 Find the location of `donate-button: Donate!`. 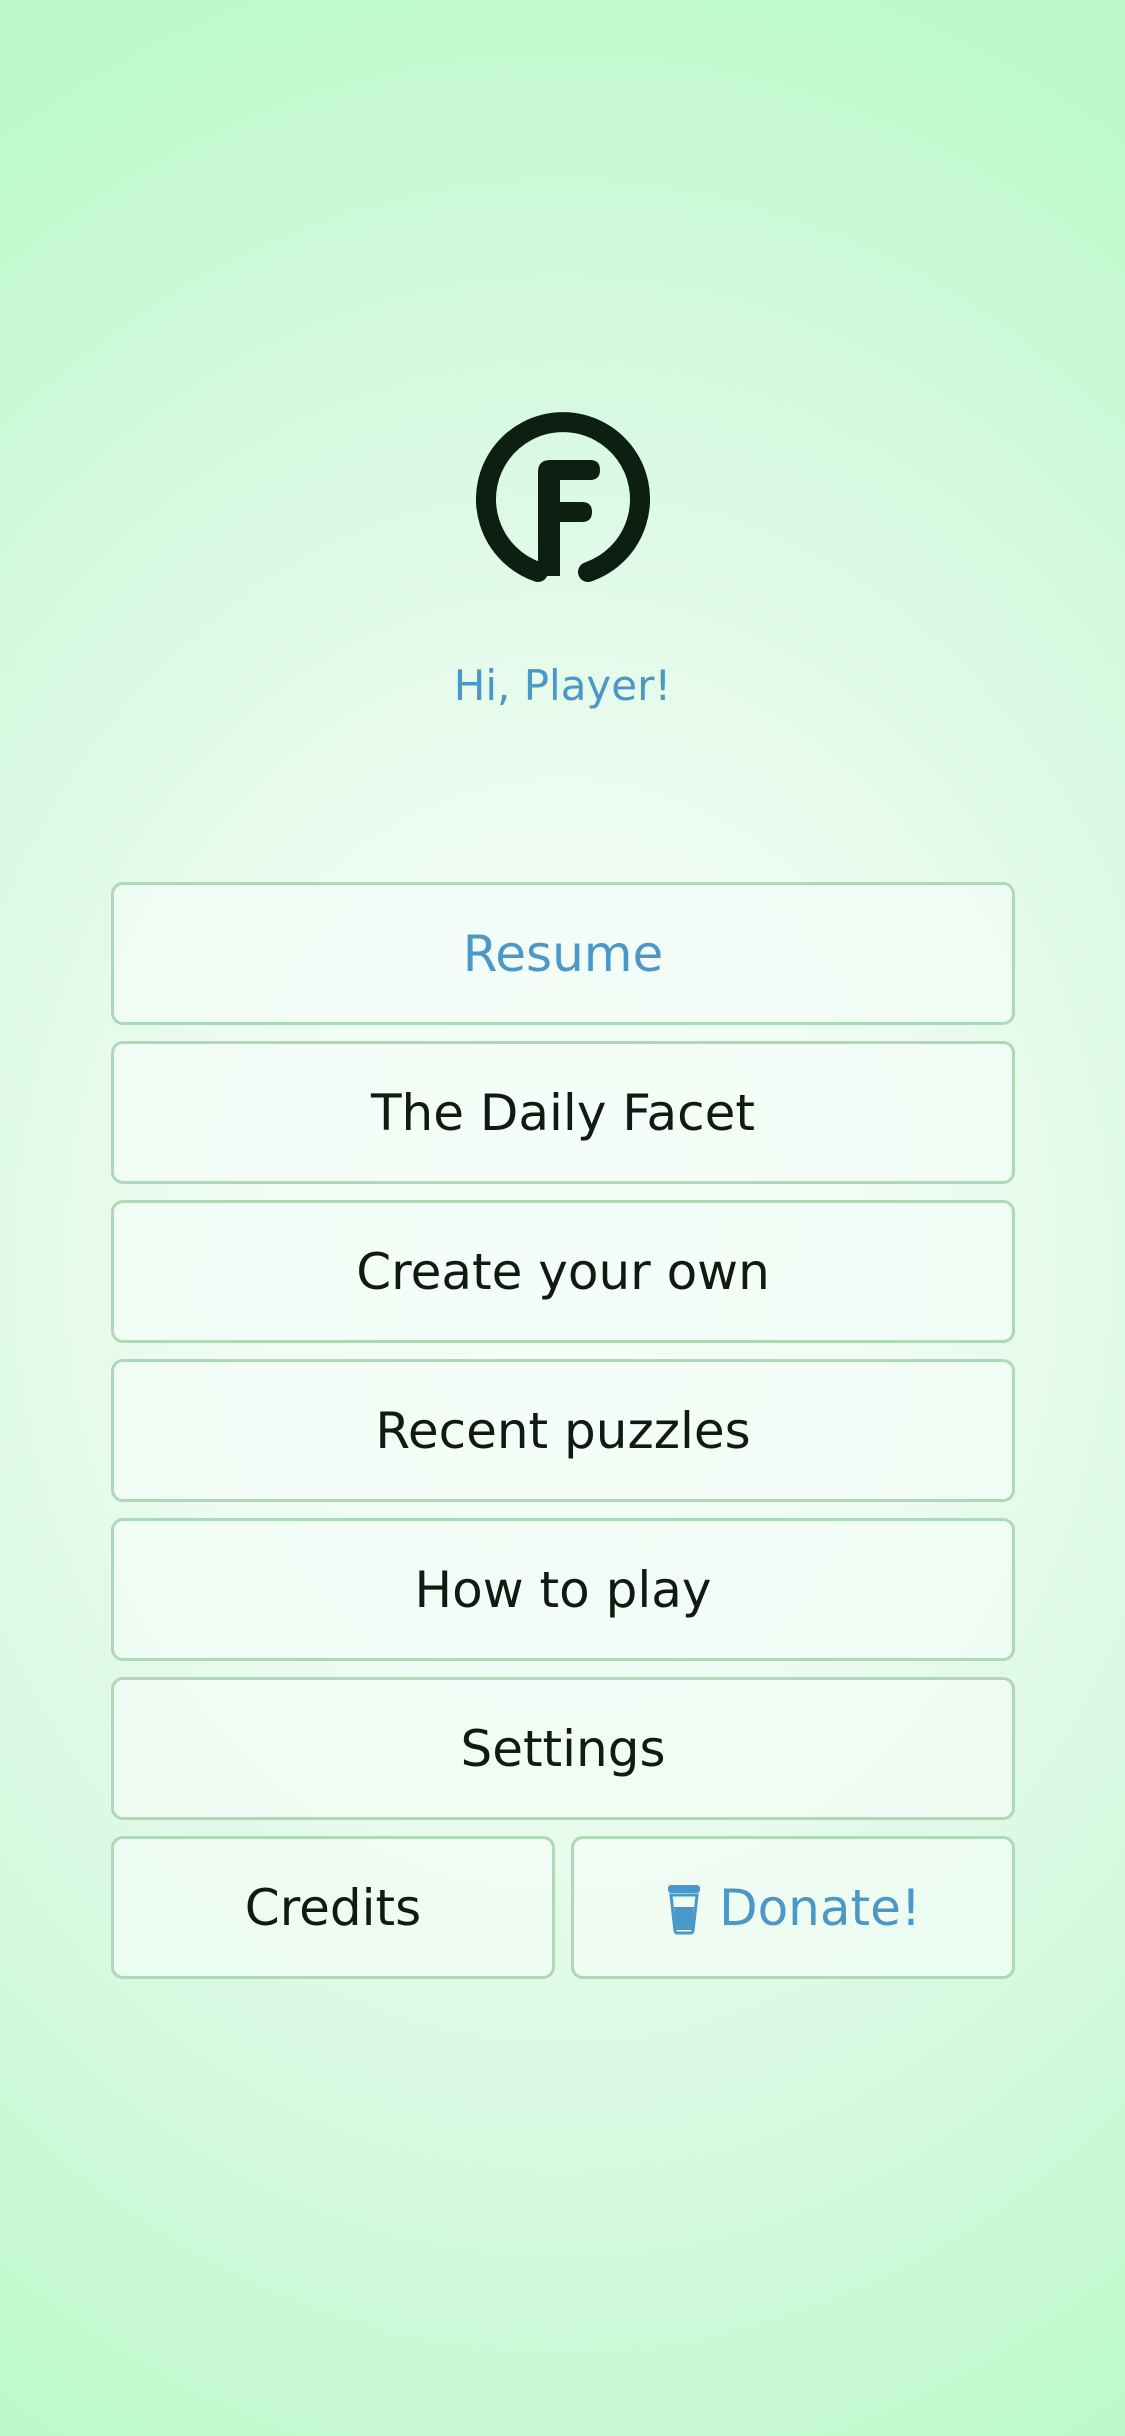

donate-button: Donate! is located at coordinates (793, 1907).